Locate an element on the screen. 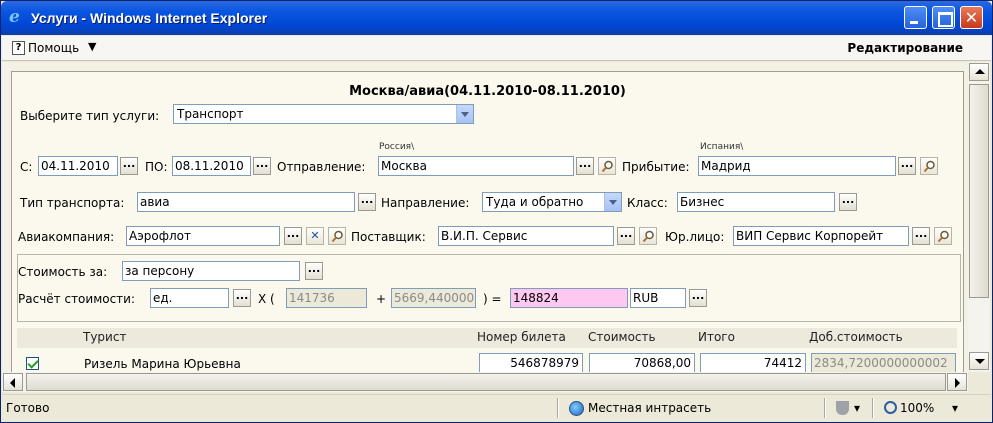 Image resolution: width=993 pixels, height=423 pixels. departure-label: Отправление: is located at coordinates (321, 167).